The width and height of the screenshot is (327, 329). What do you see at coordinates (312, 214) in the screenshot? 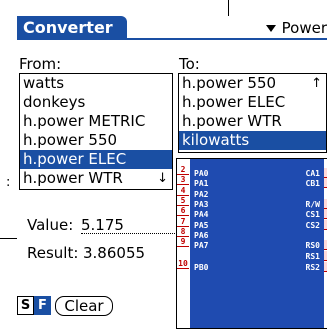
I see `chip-pin-label-right: CS1` at bounding box center [312, 214].